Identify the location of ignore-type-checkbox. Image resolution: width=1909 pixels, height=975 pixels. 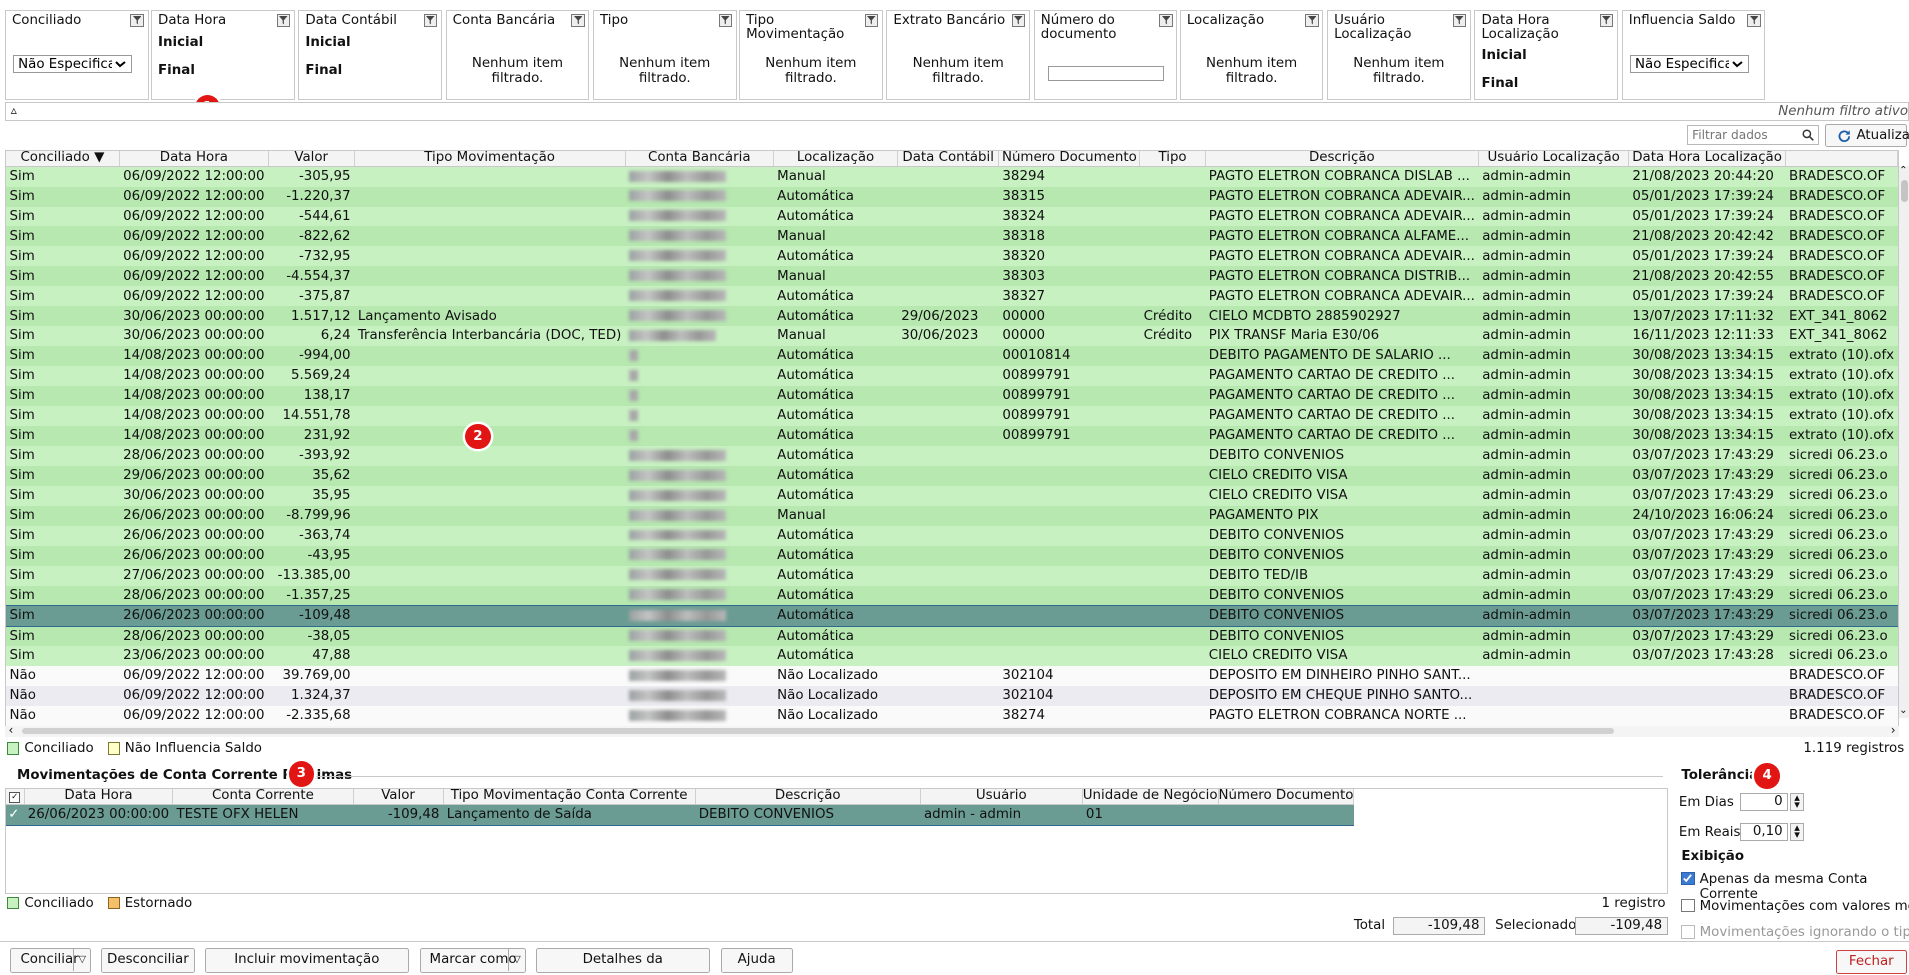
(1688, 932).